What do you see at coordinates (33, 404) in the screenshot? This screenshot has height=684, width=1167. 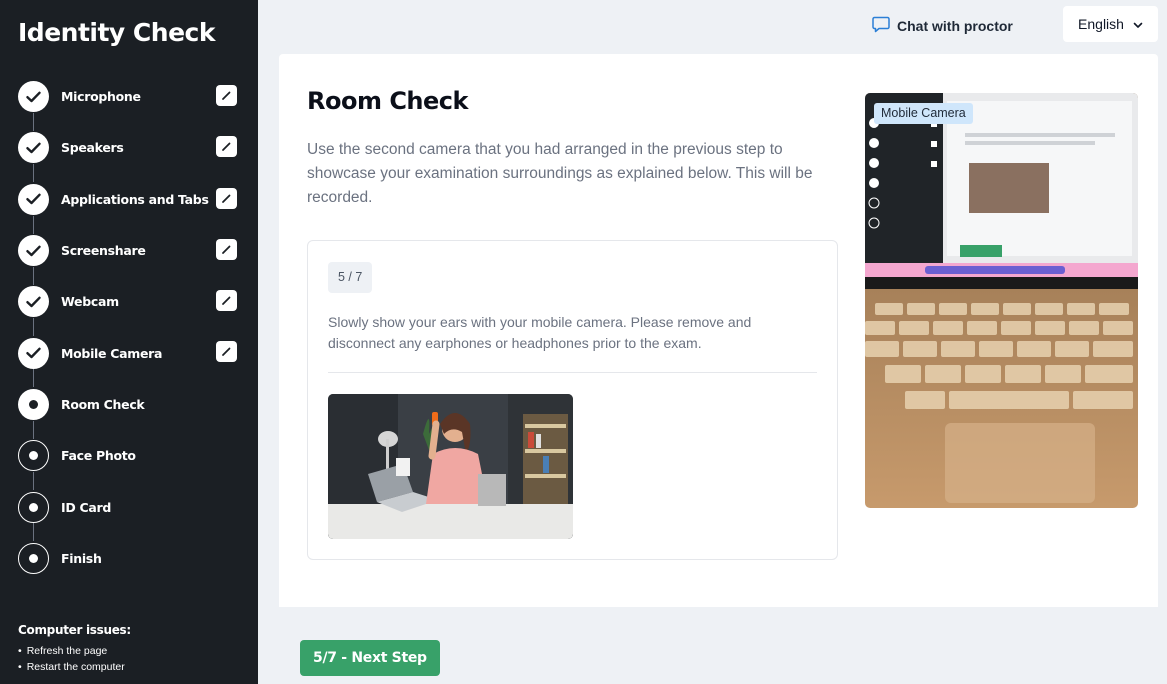 I see `current-step-dot-icon` at bounding box center [33, 404].